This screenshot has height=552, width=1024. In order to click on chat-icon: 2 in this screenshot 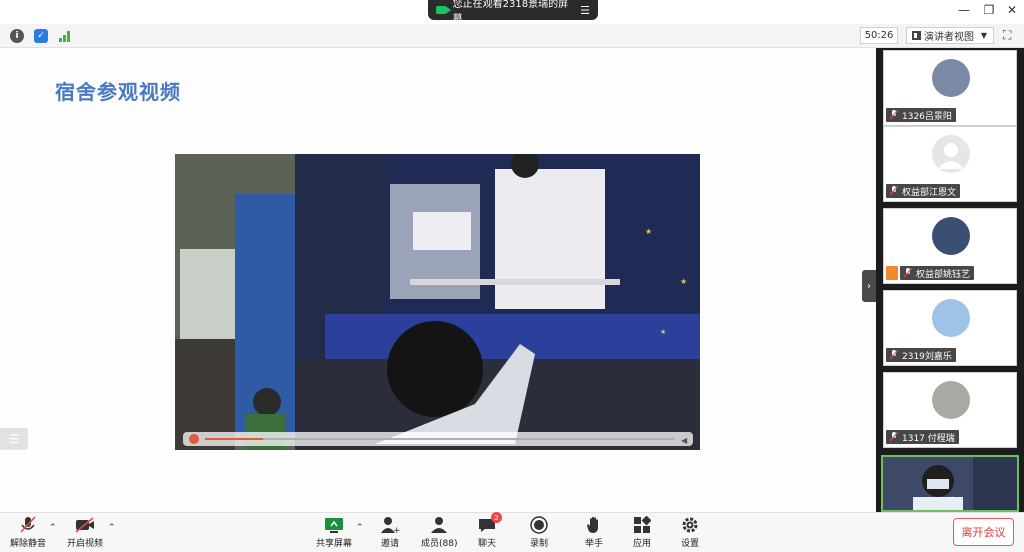, I will do `click(489, 523)`.